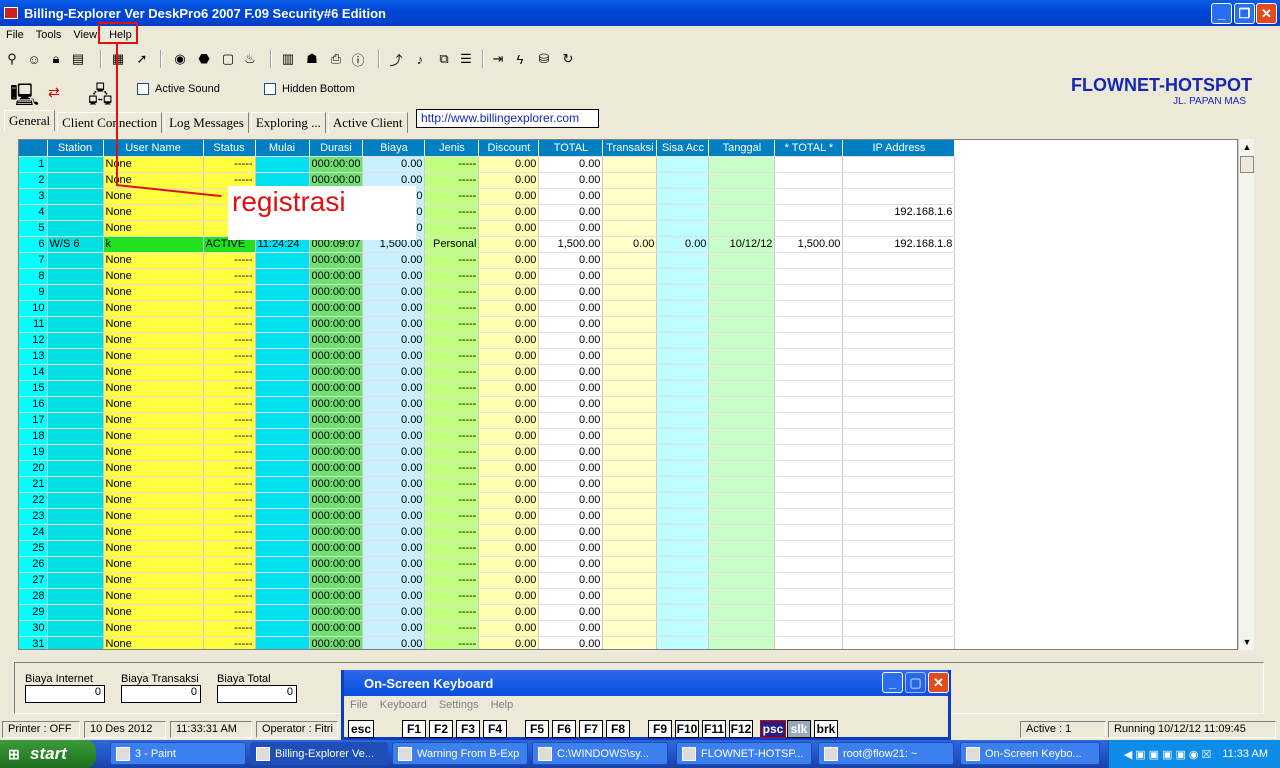 This screenshot has height=768, width=1280. Describe the element at coordinates (1169, 754) in the screenshot. I see `tray-icons: ◀▣▣▣▣◉☒` at that location.